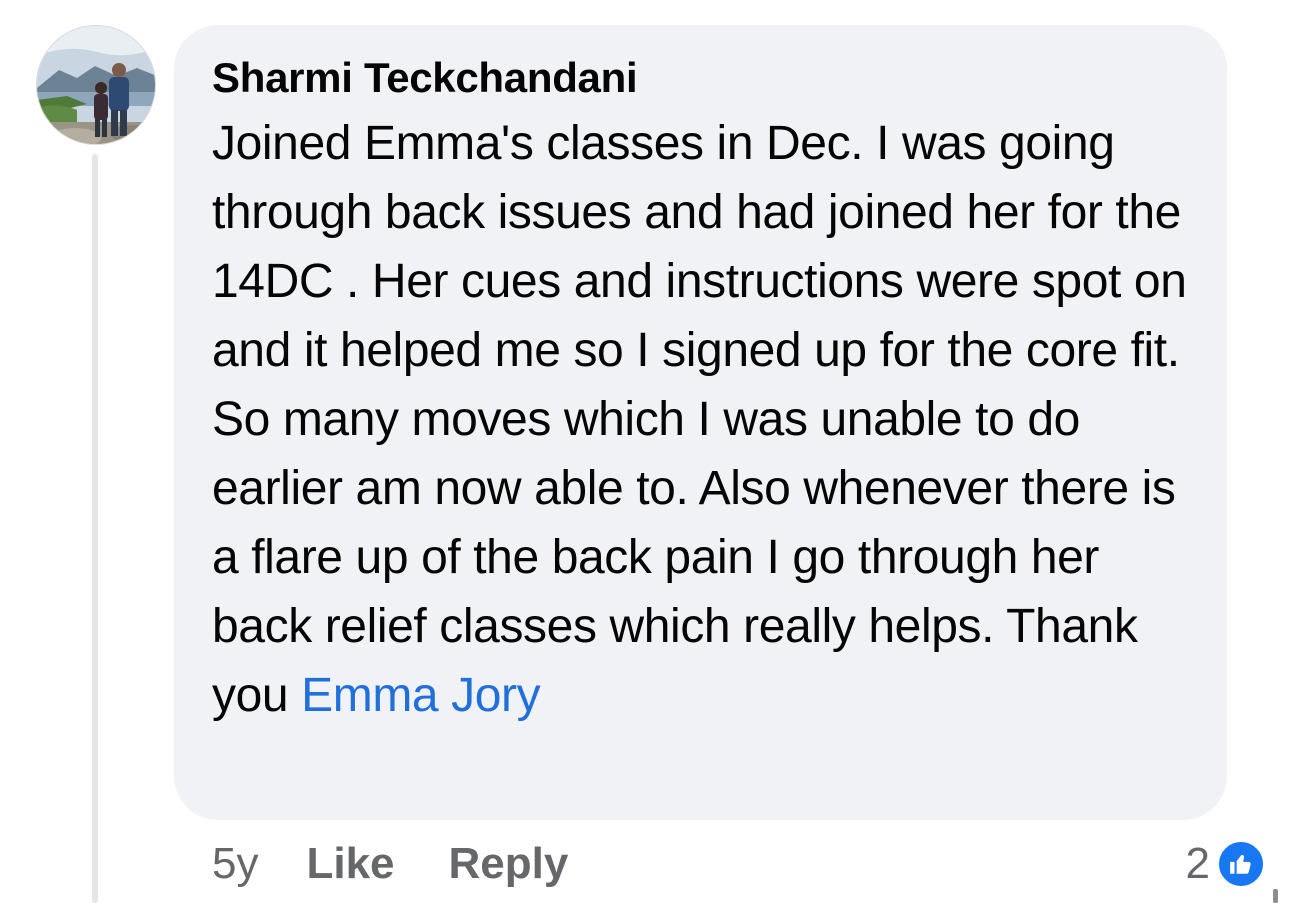  What do you see at coordinates (1197, 863) in the screenshot?
I see `reaction-count: 2` at bounding box center [1197, 863].